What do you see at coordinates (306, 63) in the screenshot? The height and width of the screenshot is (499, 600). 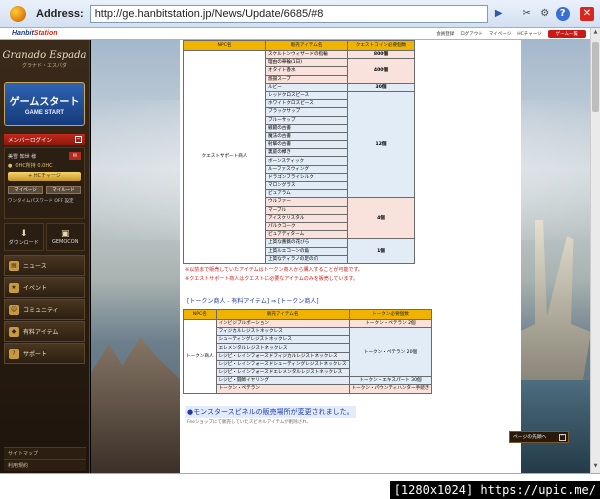 I see `item-name-cell: 理由の華輪(1日)` at bounding box center [306, 63].